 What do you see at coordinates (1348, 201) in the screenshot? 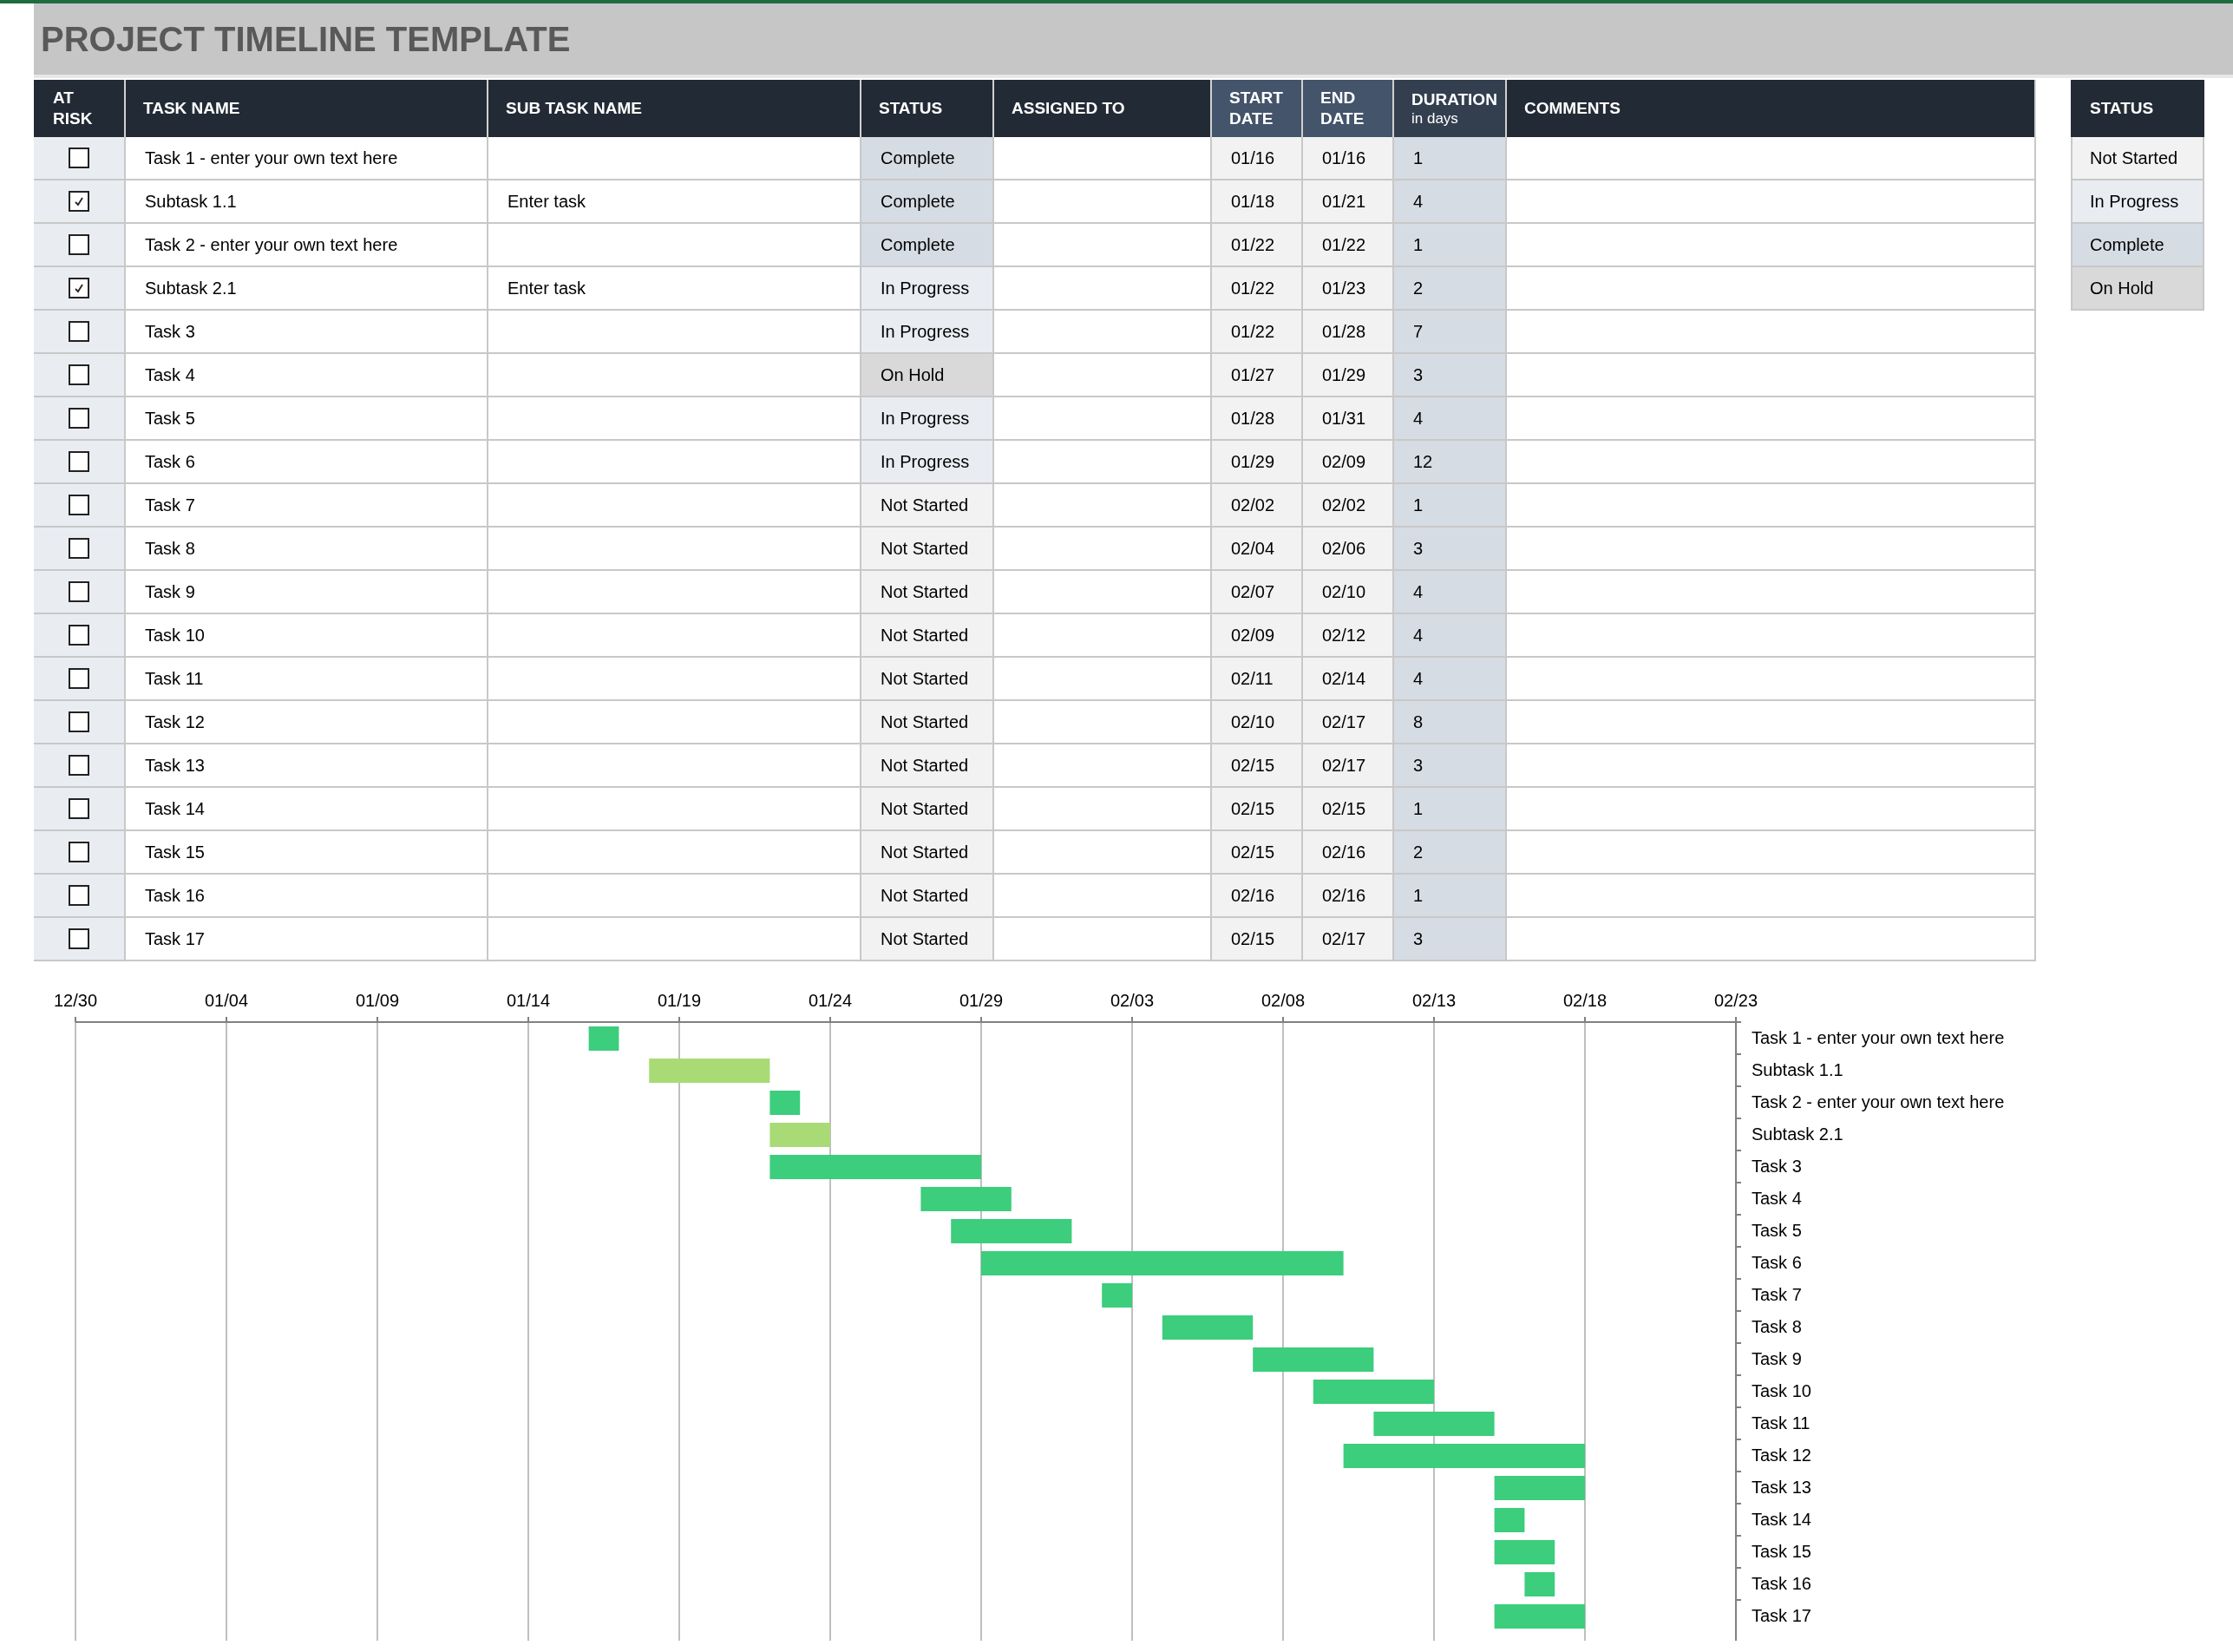
I see `table-cell: 01/21` at bounding box center [1348, 201].